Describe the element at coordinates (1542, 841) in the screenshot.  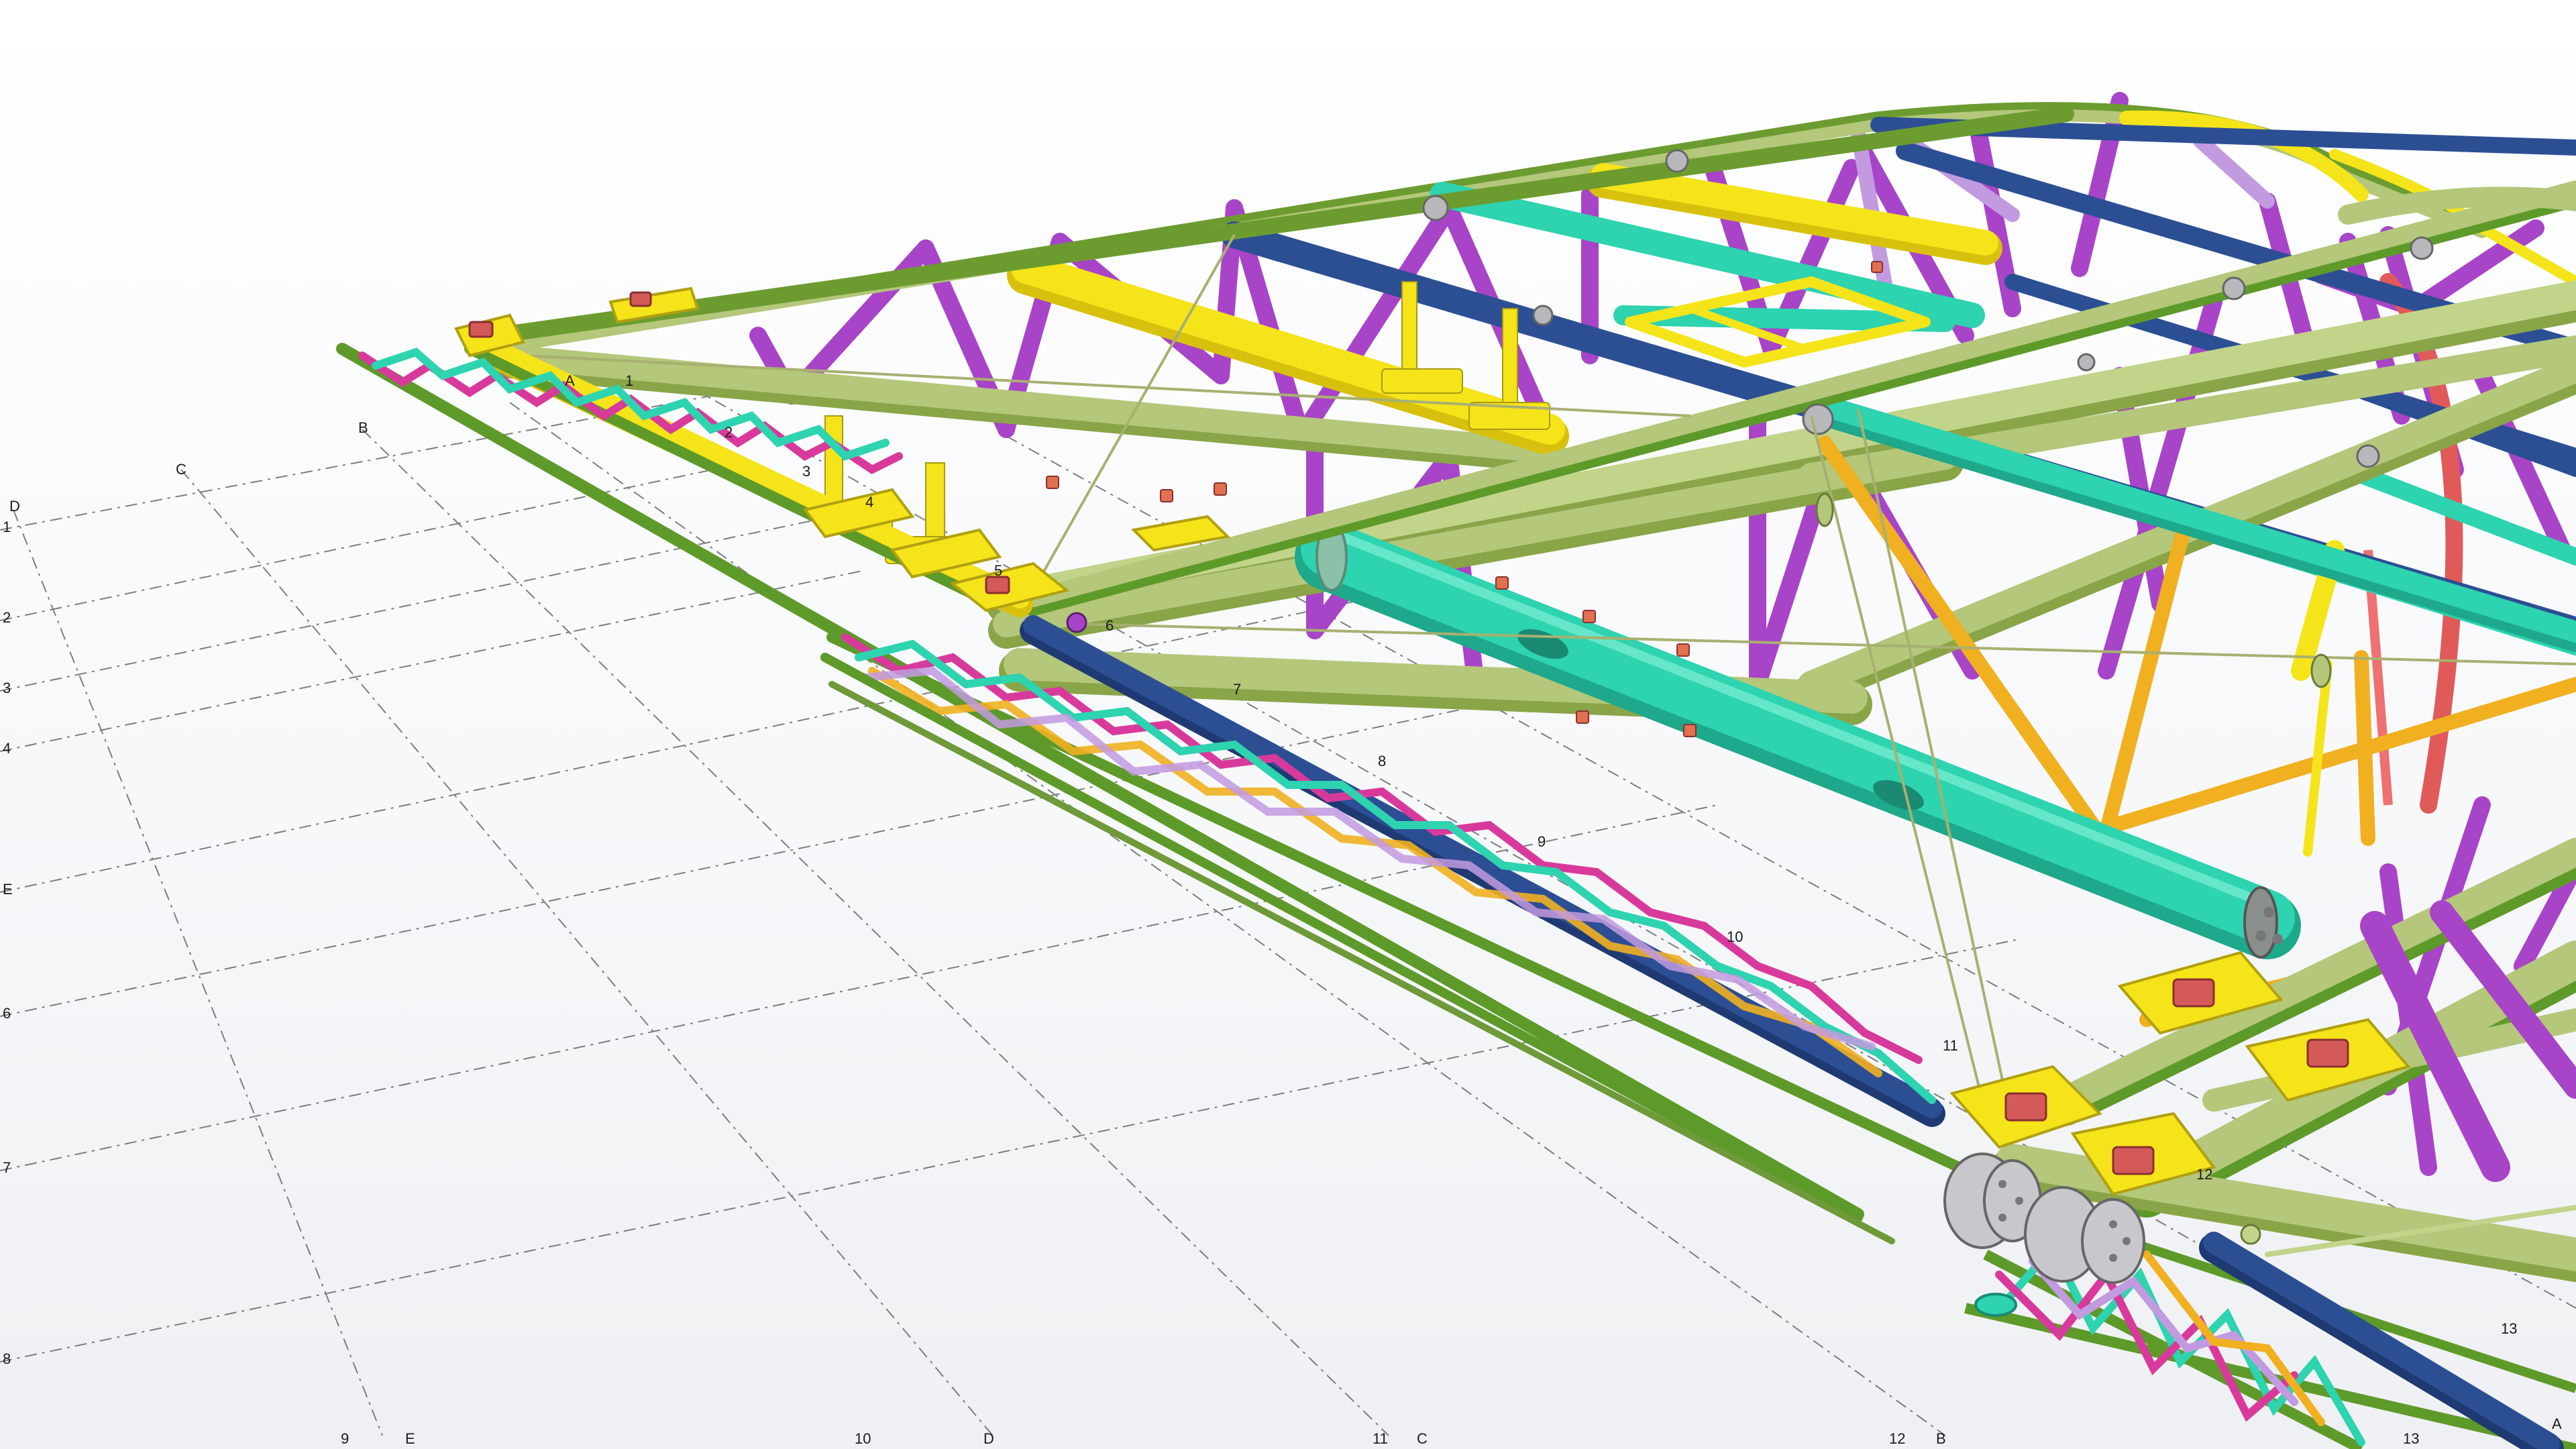
I see `station-label: 9` at that location.